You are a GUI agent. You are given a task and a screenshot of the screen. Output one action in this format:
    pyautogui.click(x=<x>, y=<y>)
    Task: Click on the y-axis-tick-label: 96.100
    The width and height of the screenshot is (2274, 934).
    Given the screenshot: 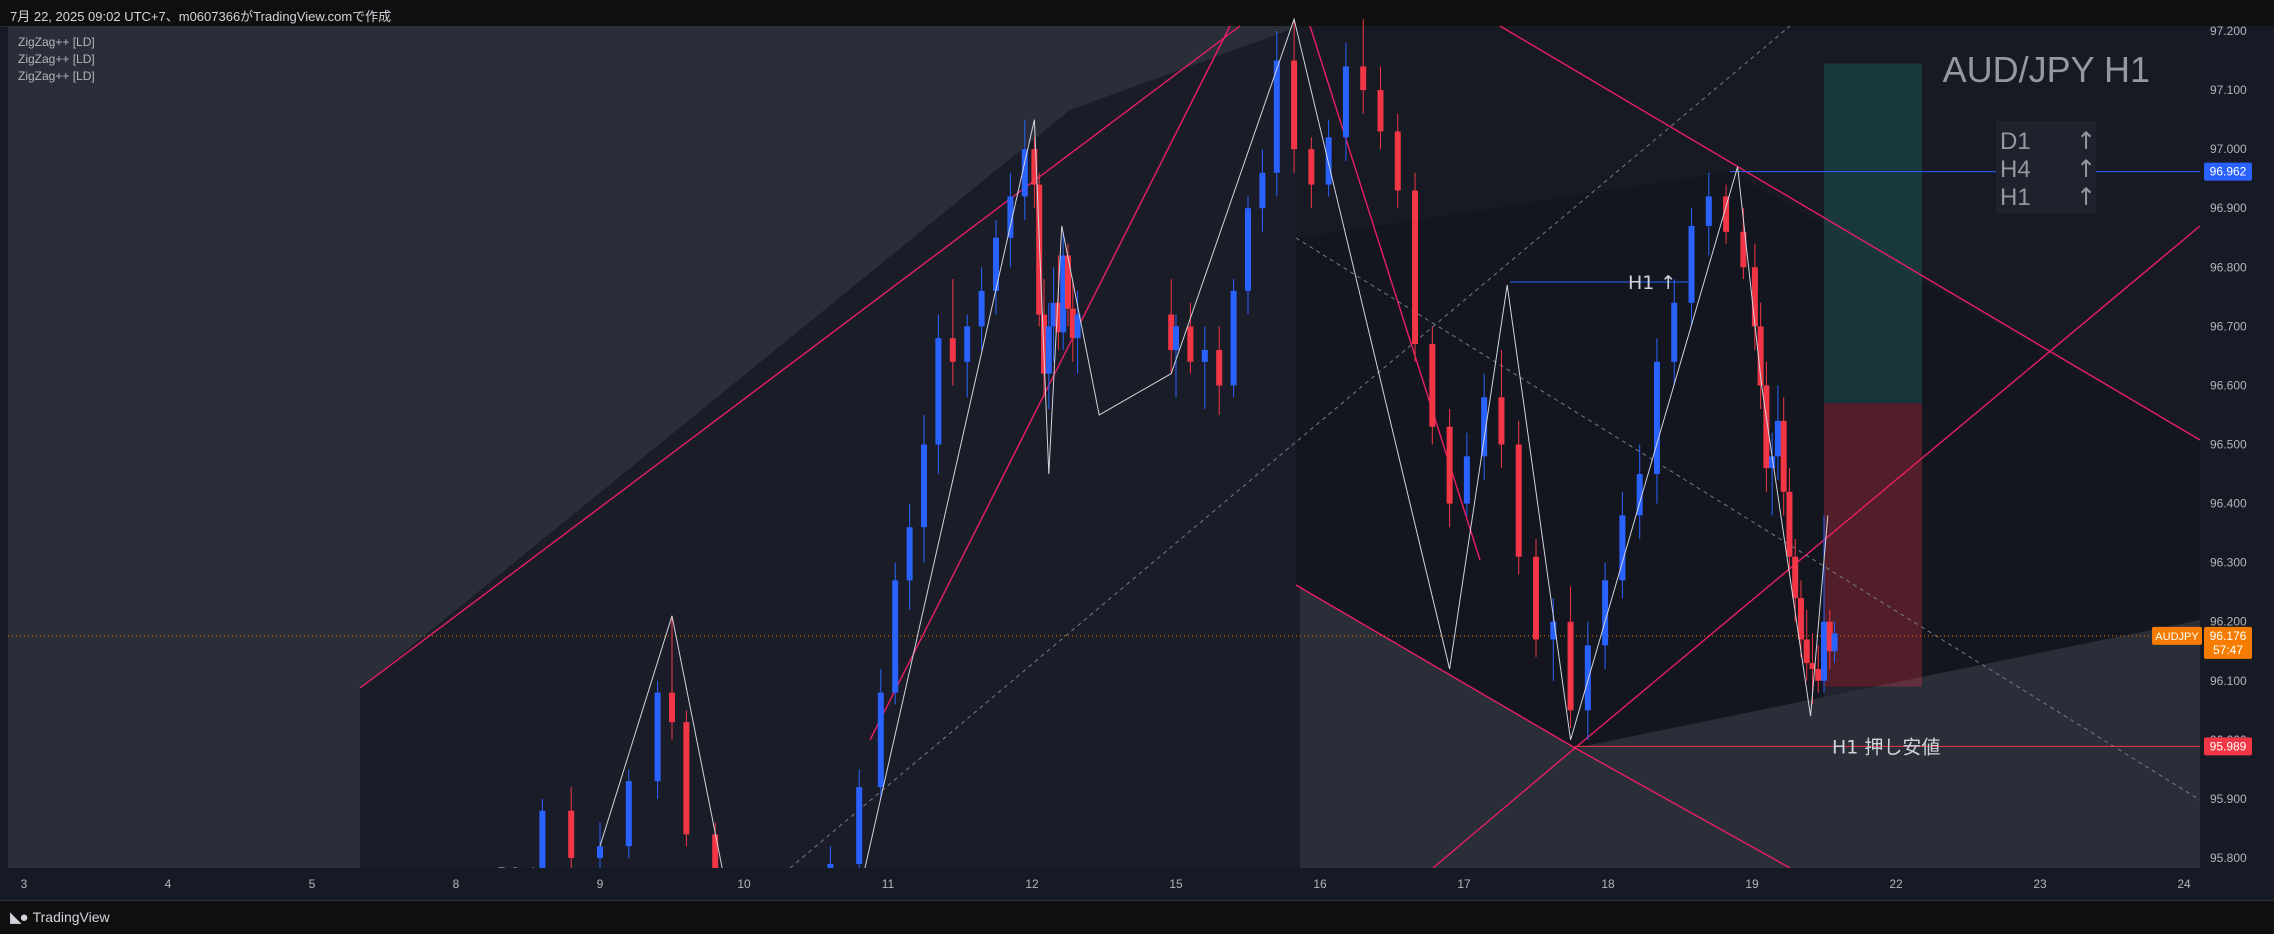 What is the action you would take?
    pyautogui.click(x=2228, y=681)
    